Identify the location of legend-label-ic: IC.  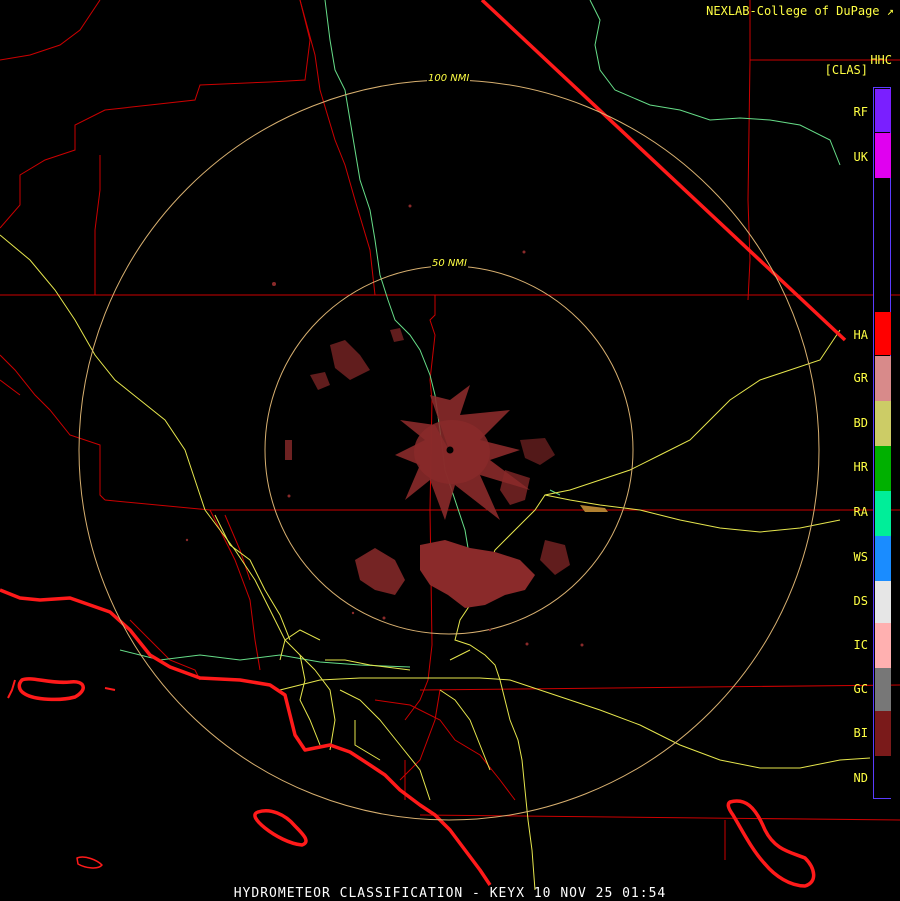
(860, 645).